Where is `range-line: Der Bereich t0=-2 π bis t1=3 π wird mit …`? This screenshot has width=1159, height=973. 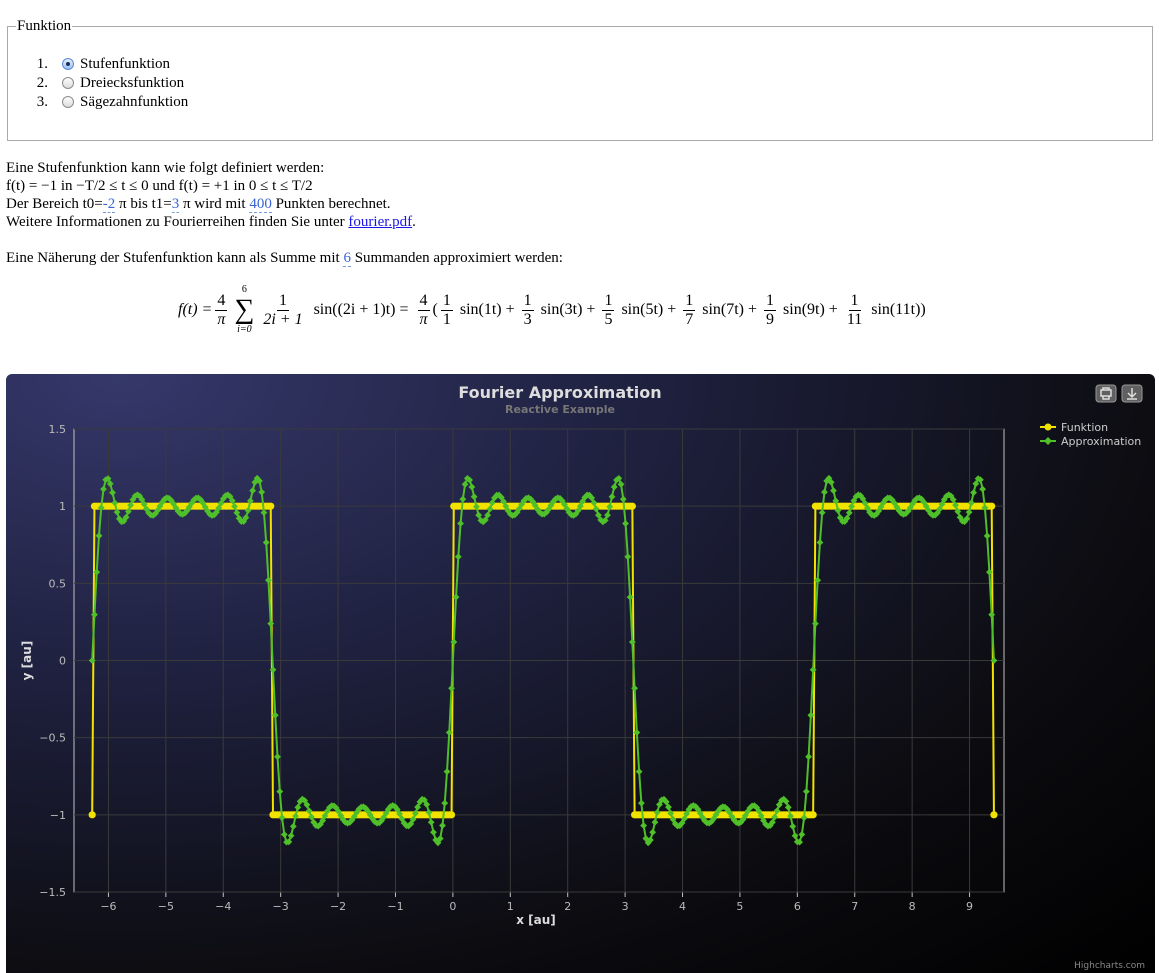 range-line: Der Bereich t0=-2 π bis t1=3 π wird mit … is located at coordinates (211, 204).